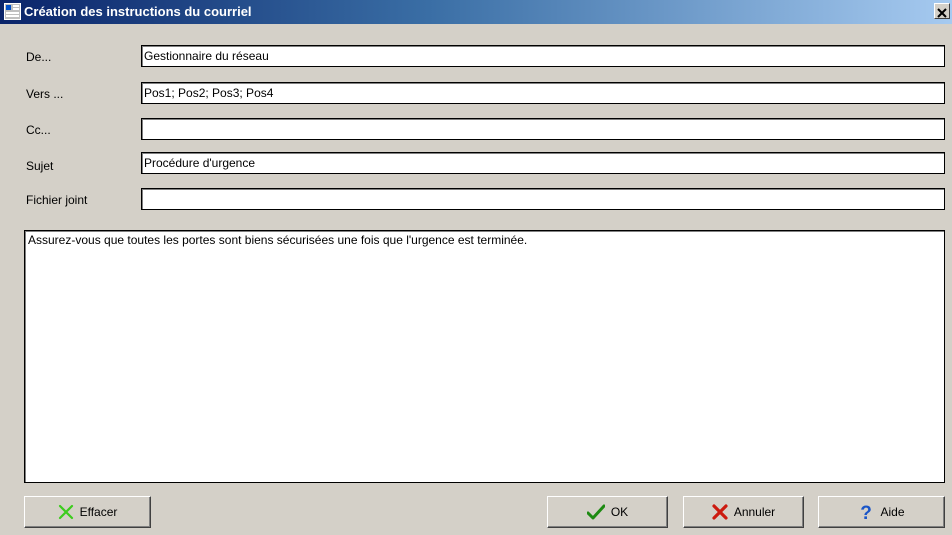 The width and height of the screenshot is (952, 535). What do you see at coordinates (543, 93) in the screenshot?
I see `to-field: Pos1; Pos2; Pos3; Pos4` at bounding box center [543, 93].